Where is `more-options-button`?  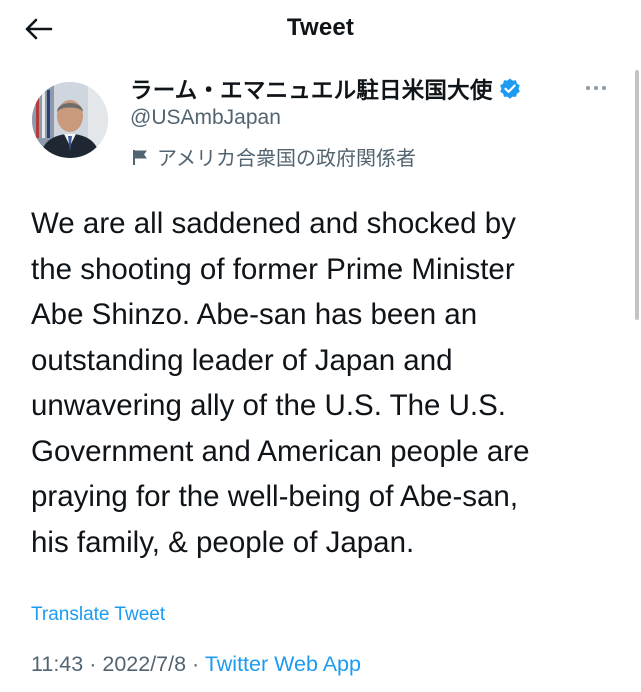 more-options-button is located at coordinates (596, 88).